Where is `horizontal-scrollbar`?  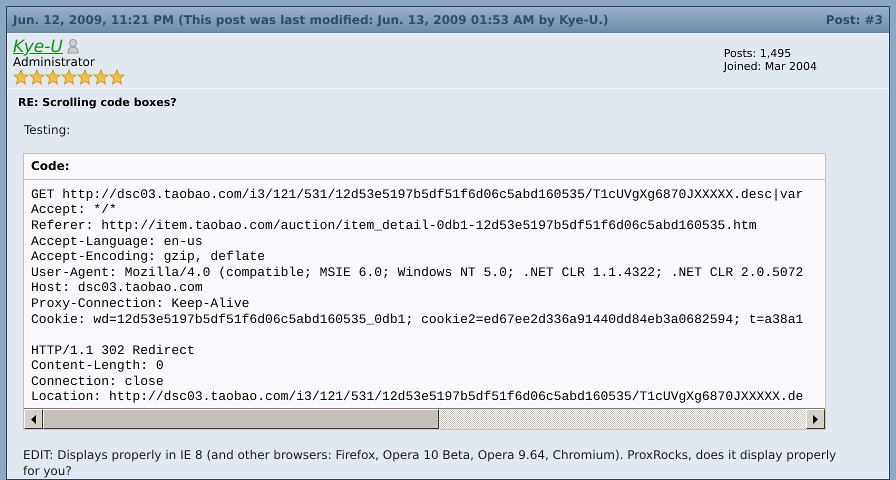 horizontal-scrollbar is located at coordinates (424, 418).